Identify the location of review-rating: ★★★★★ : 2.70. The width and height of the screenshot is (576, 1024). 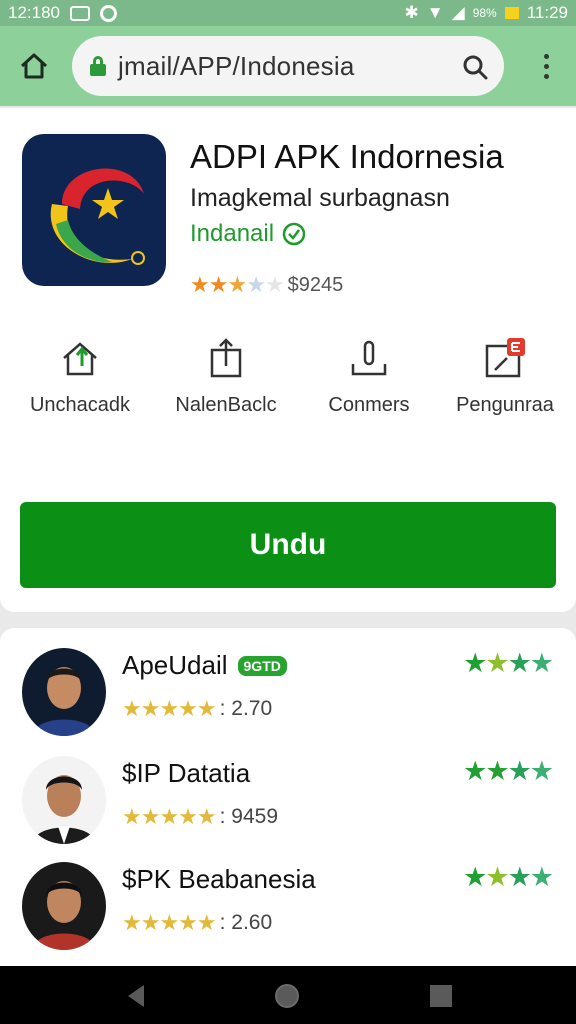
(197, 709).